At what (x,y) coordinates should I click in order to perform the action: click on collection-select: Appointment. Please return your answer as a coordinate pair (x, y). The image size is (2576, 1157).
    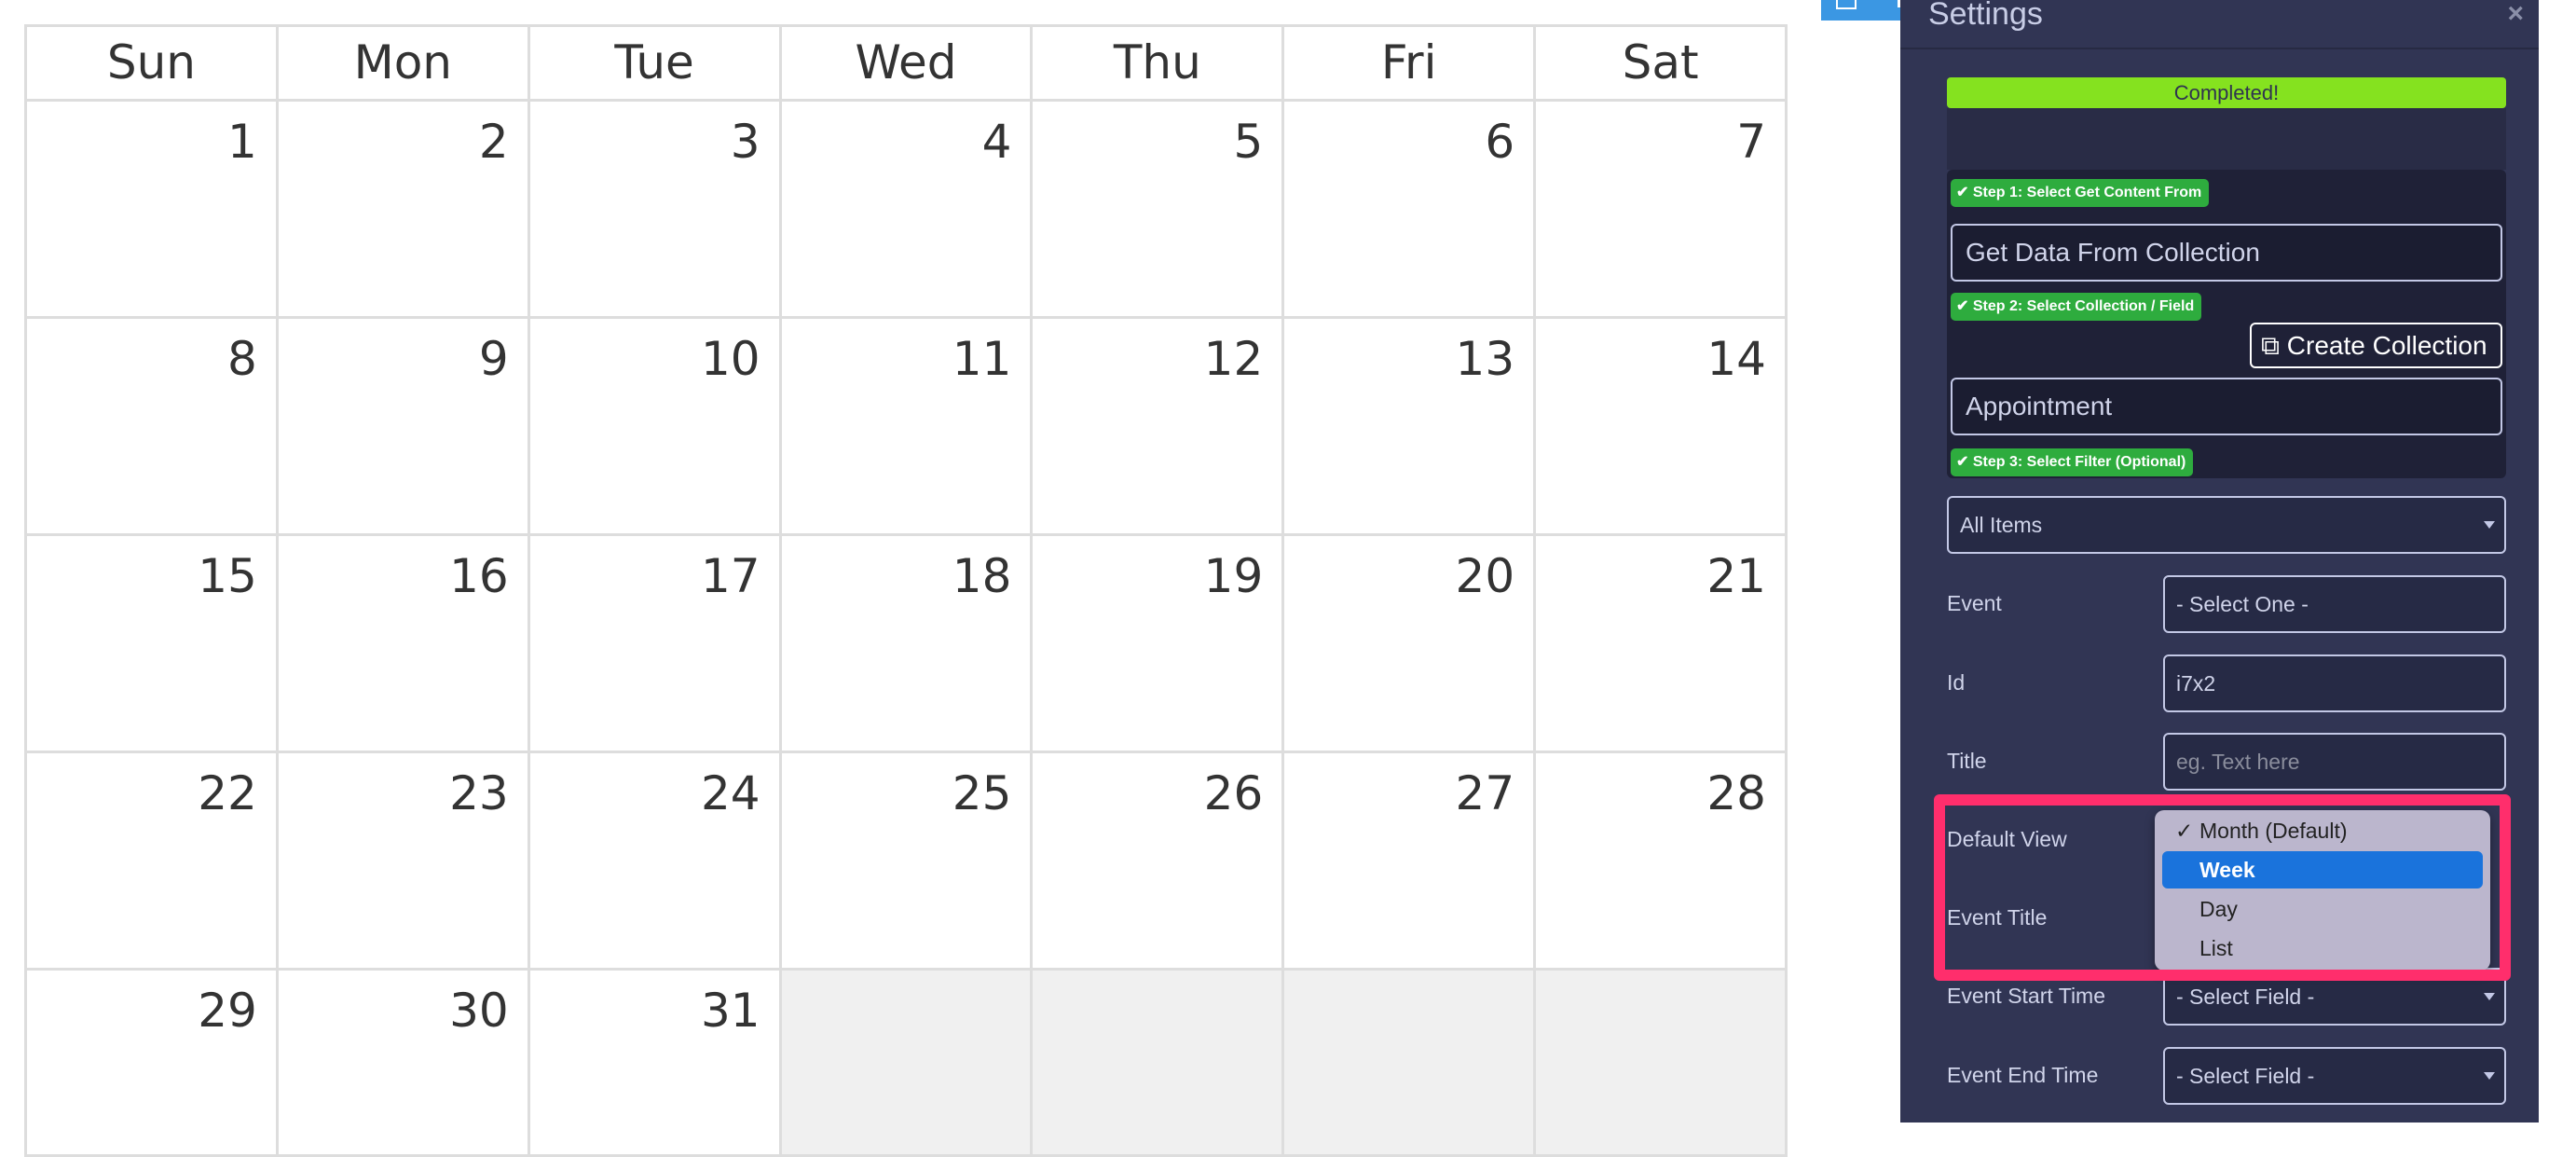
    Looking at the image, I should click on (2226, 406).